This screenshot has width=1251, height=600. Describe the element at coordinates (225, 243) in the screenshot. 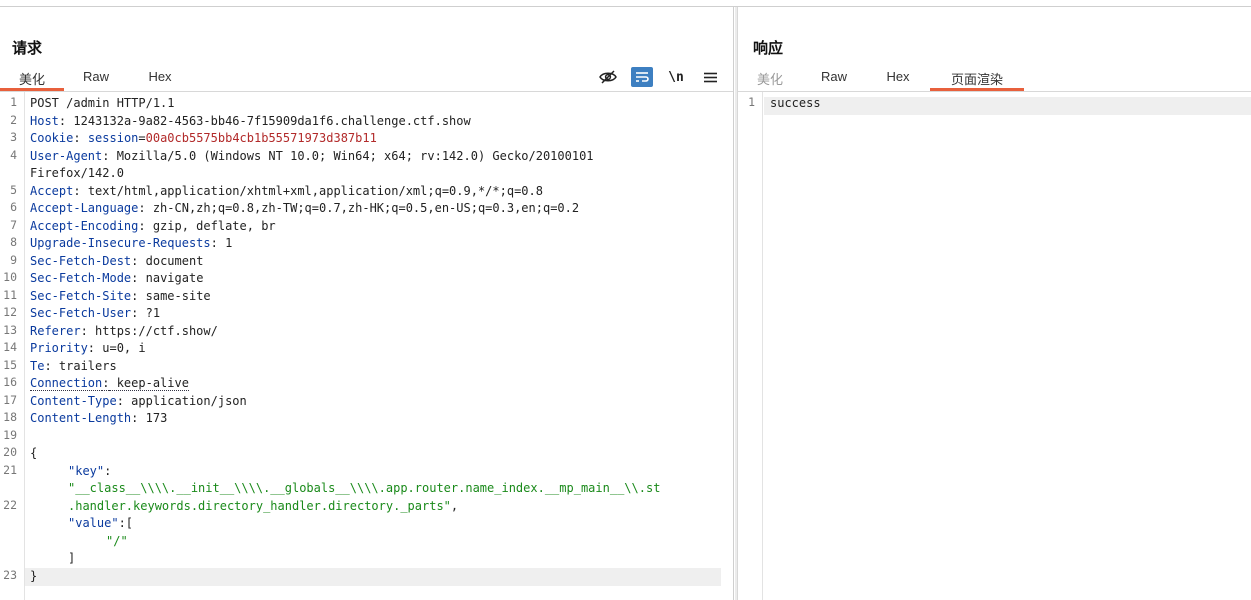

I see `header-value: 1` at that location.